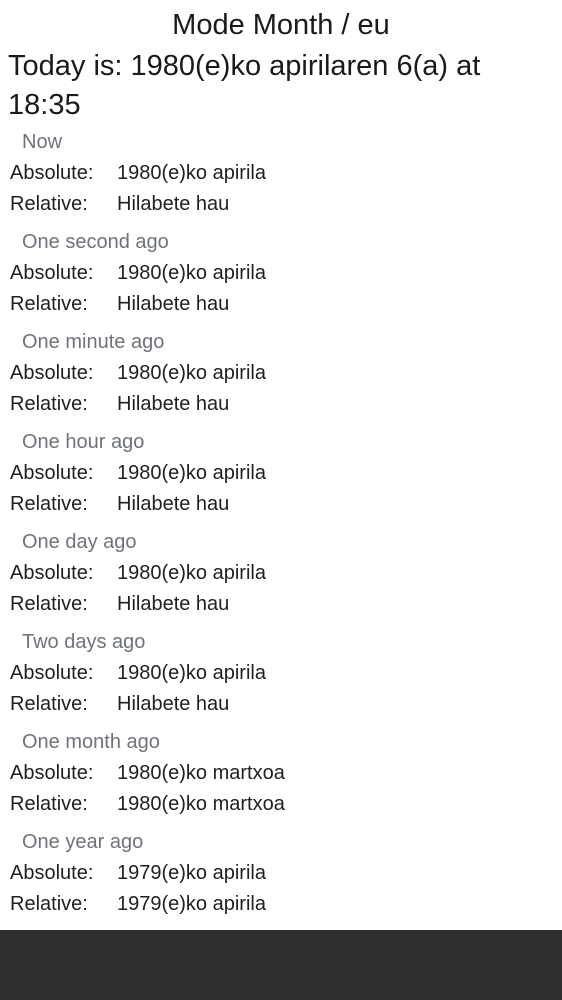  What do you see at coordinates (79, 542) in the screenshot?
I see `section-title: One day ago` at bounding box center [79, 542].